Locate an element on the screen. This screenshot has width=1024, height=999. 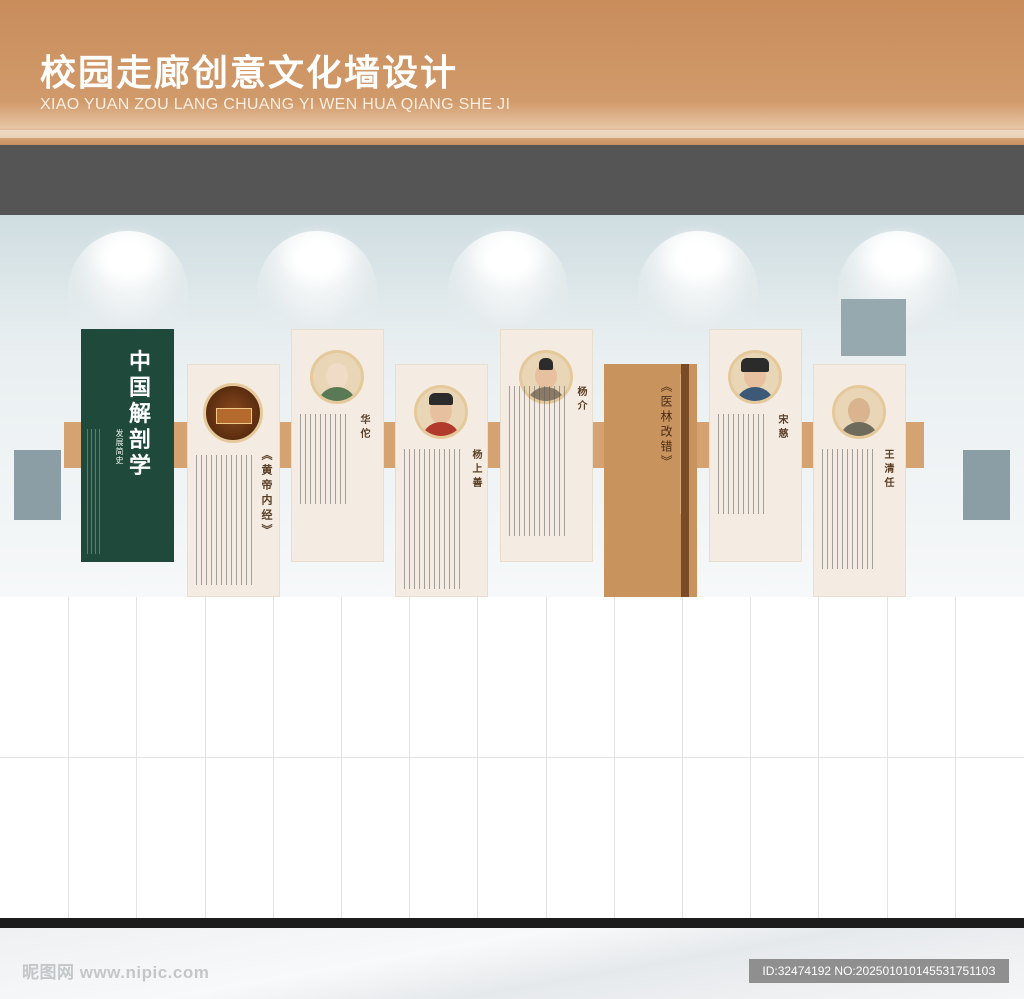
portrait-hua-tuo is located at coordinates (337, 377).